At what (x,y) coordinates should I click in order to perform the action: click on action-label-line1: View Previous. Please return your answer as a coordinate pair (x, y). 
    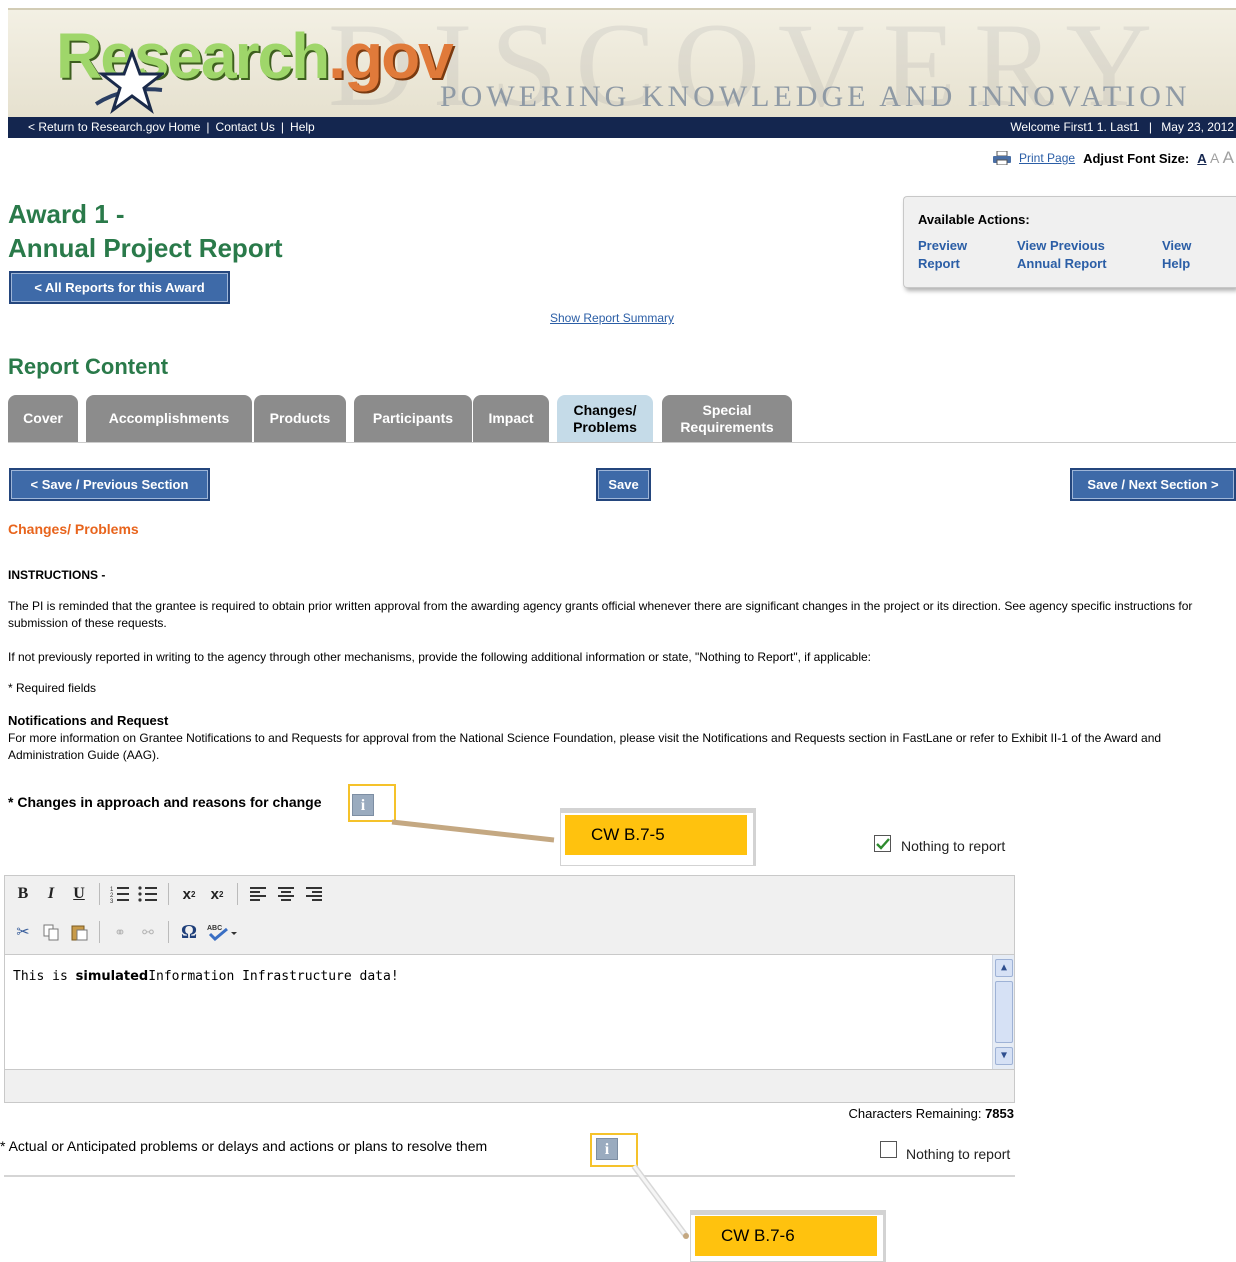
    Looking at the image, I should click on (1061, 245).